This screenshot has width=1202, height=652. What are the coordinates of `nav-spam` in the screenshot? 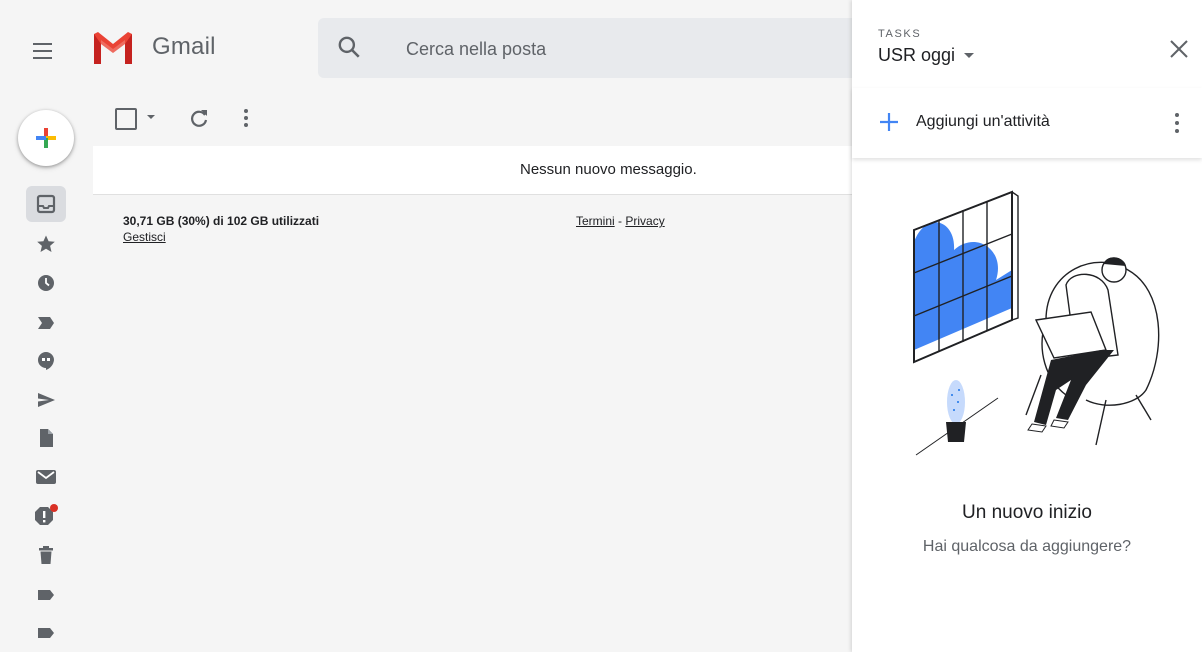 It's located at (46, 515).